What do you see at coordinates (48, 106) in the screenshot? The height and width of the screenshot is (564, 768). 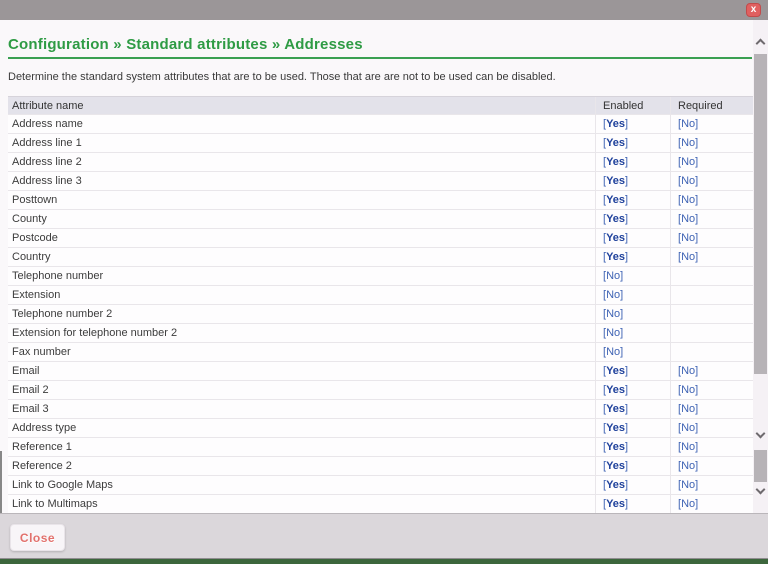 I see `column-header-attribute-name: Attribute name` at bounding box center [48, 106].